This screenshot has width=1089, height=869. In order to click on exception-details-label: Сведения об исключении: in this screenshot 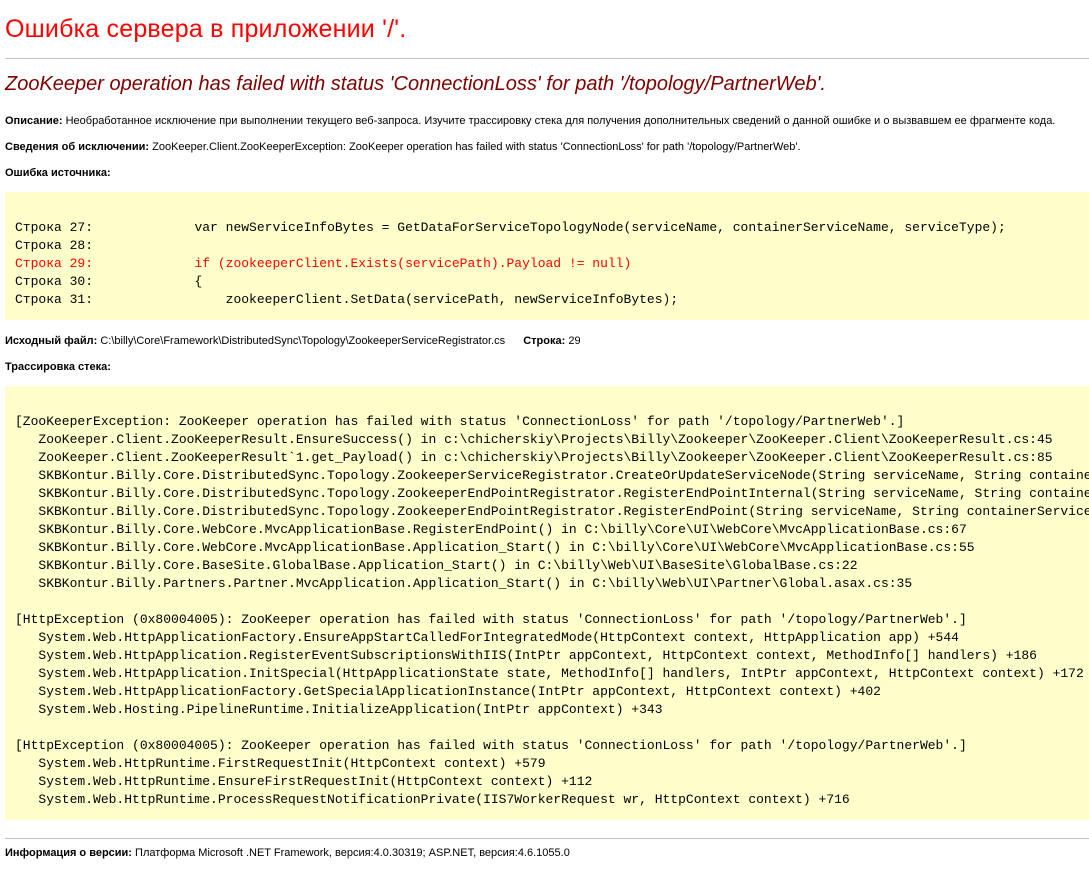, I will do `click(77, 147)`.